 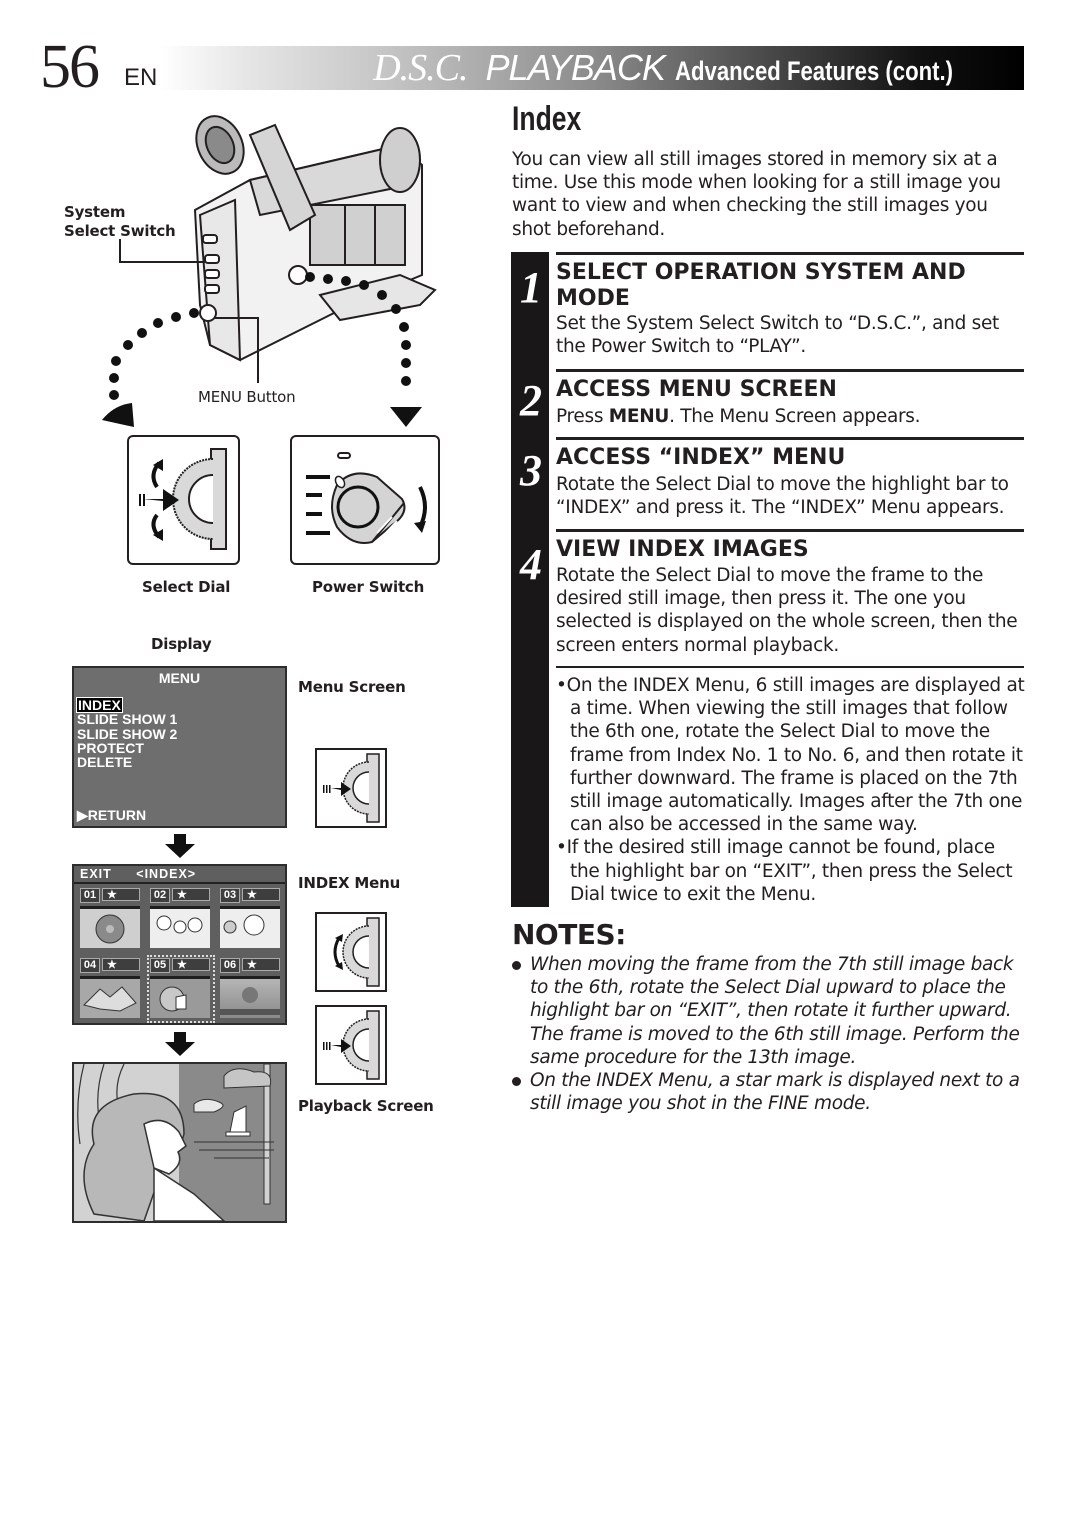 What do you see at coordinates (790, 667) in the screenshot?
I see `bullets-divider` at bounding box center [790, 667].